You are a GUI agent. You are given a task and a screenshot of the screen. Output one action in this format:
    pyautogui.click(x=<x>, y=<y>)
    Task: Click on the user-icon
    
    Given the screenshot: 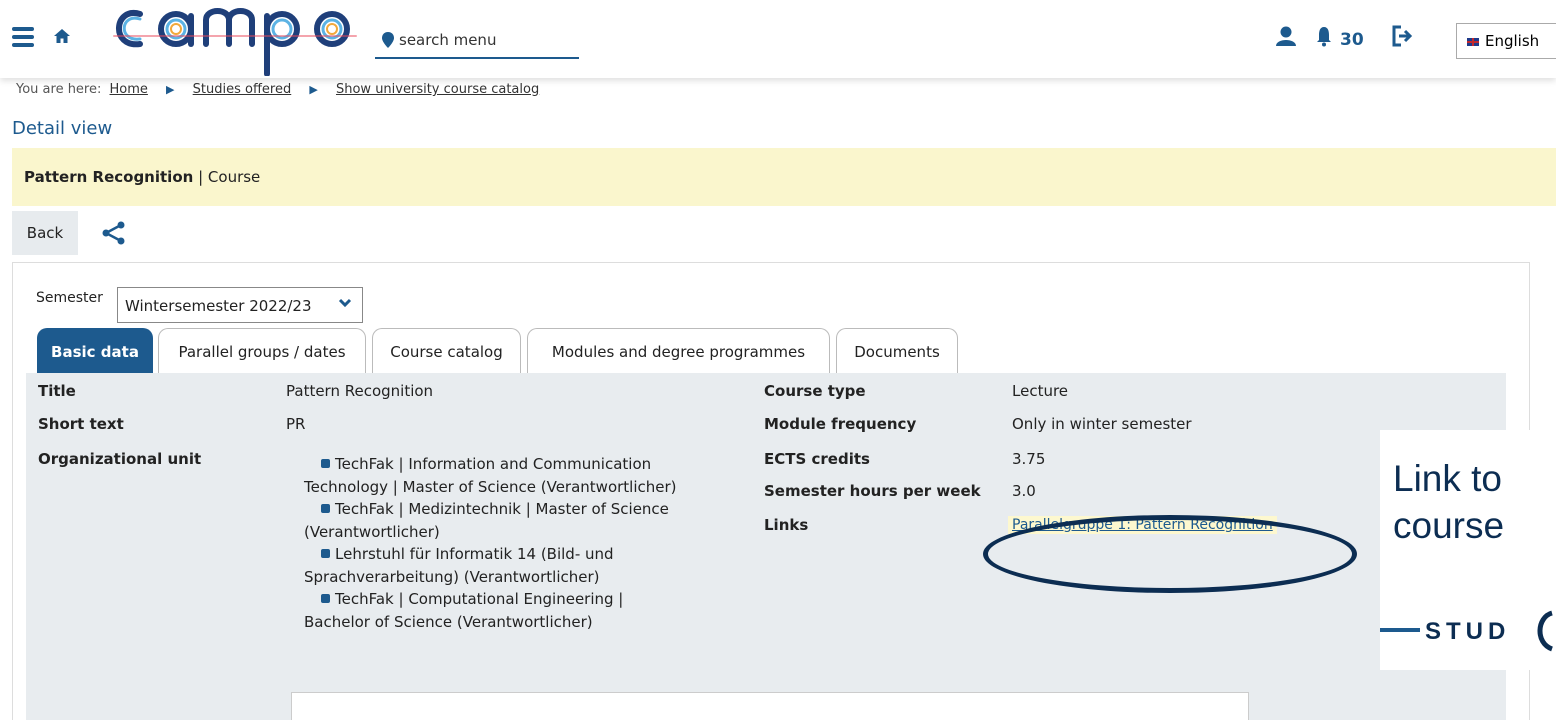 What is the action you would take?
    pyautogui.click(x=1286, y=36)
    